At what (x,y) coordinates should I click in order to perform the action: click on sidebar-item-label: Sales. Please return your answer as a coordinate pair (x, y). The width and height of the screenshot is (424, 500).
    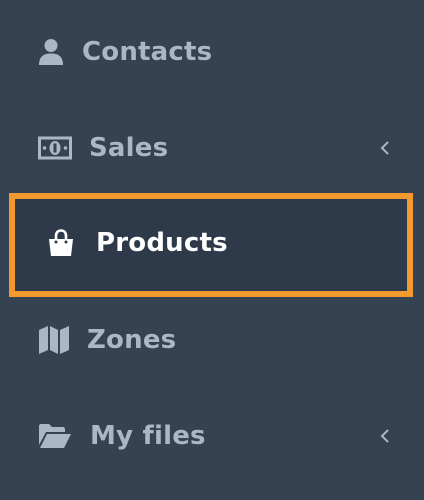
    Looking at the image, I should click on (129, 148).